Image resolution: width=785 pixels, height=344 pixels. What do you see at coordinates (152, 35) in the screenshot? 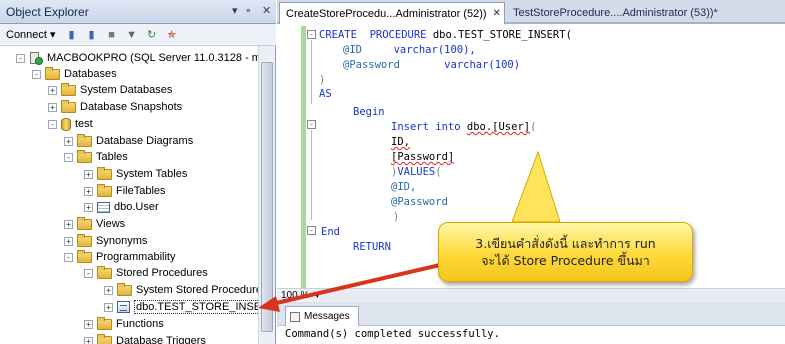
I see `refresh-icon: ↻` at bounding box center [152, 35].